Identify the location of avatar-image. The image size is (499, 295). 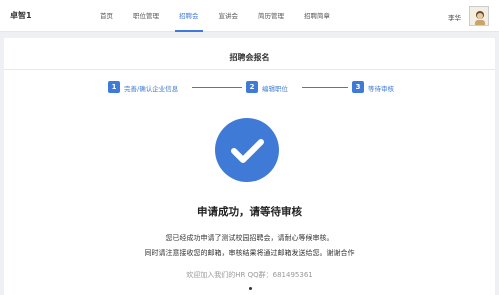
(479, 16).